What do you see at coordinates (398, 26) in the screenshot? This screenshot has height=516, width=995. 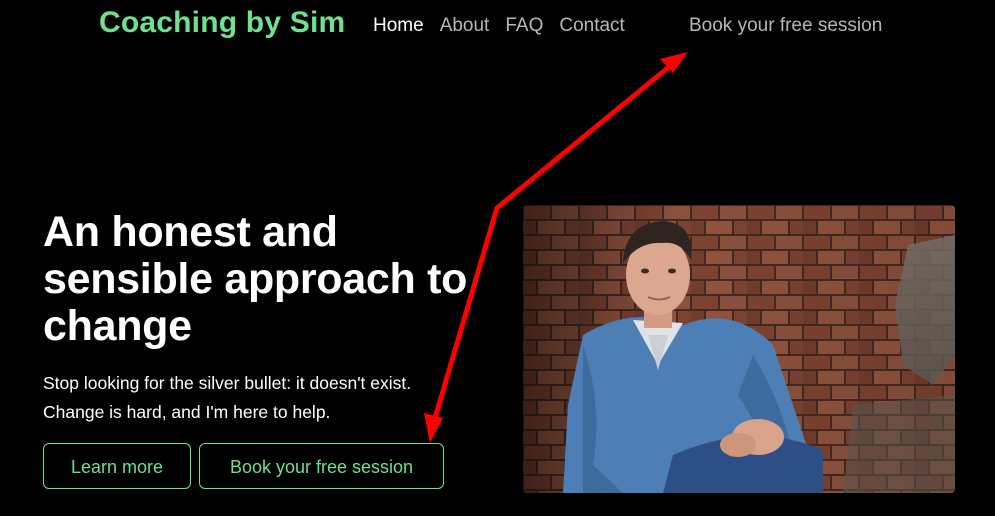 I see `nav-home-link: Home` at bounding box center [398, 26].